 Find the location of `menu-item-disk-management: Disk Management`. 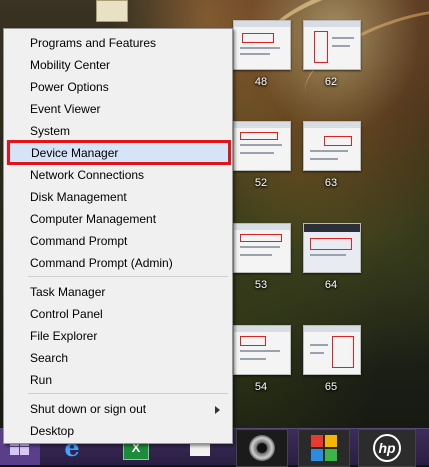

menu-item-disk-management: Disk Management is located at coordinates (118, 197).